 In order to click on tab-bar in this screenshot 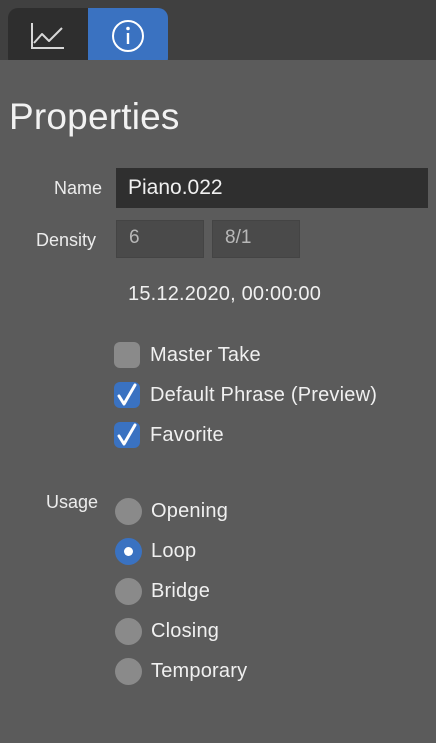, I will do `click(218, 34)`.